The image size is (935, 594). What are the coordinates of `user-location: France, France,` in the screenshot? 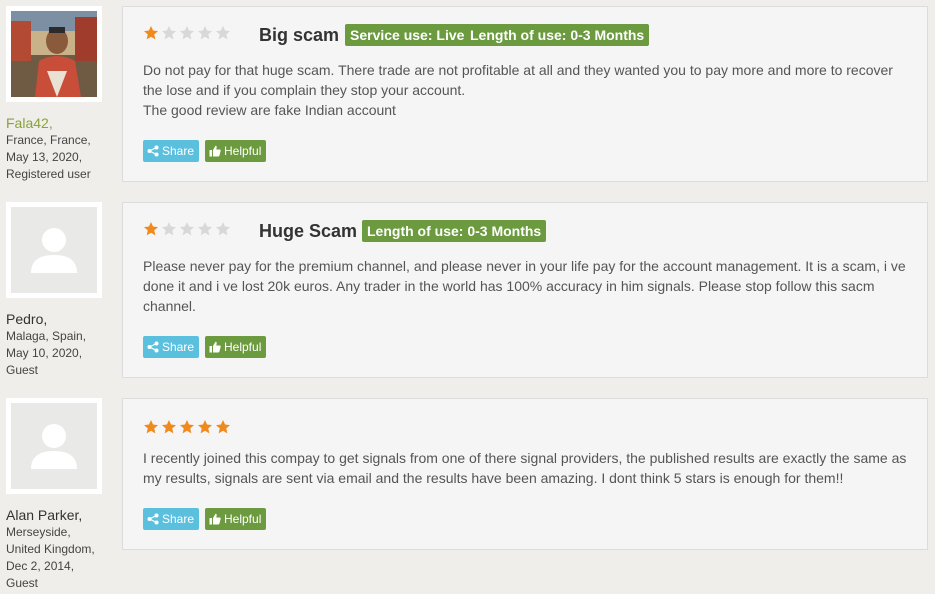 It's located at (48, 140).